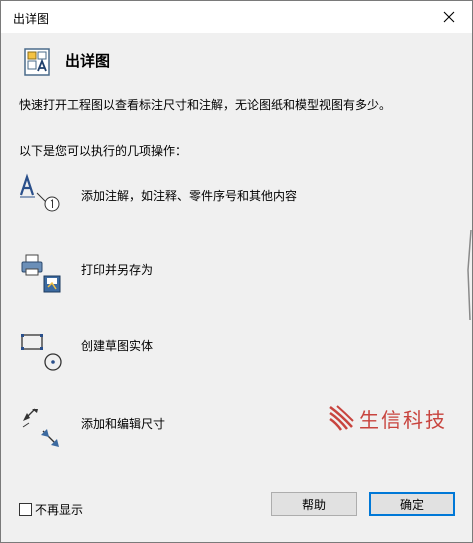 The width and height of the screenshot is (473, 543). Describe the element at coordinates (403, 420) in the screenshot. I see `watermark-text: 生信科技` at that location.